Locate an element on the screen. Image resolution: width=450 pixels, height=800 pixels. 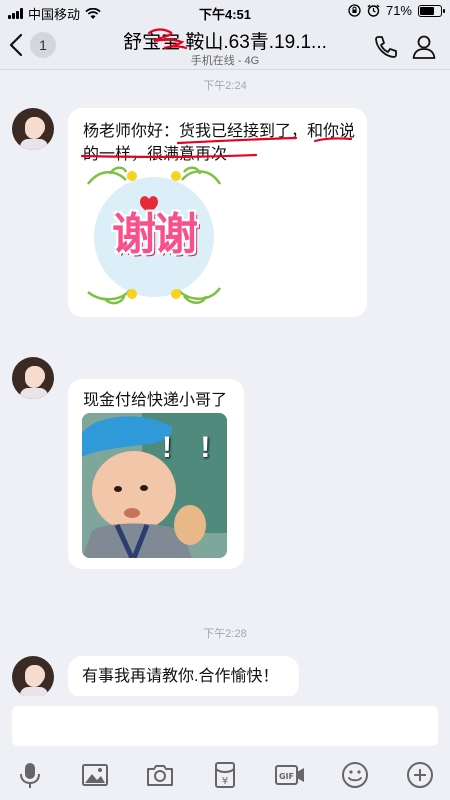
message-text: 有事我再请教你.合作愉快！ is located at coordinates (180, 676).